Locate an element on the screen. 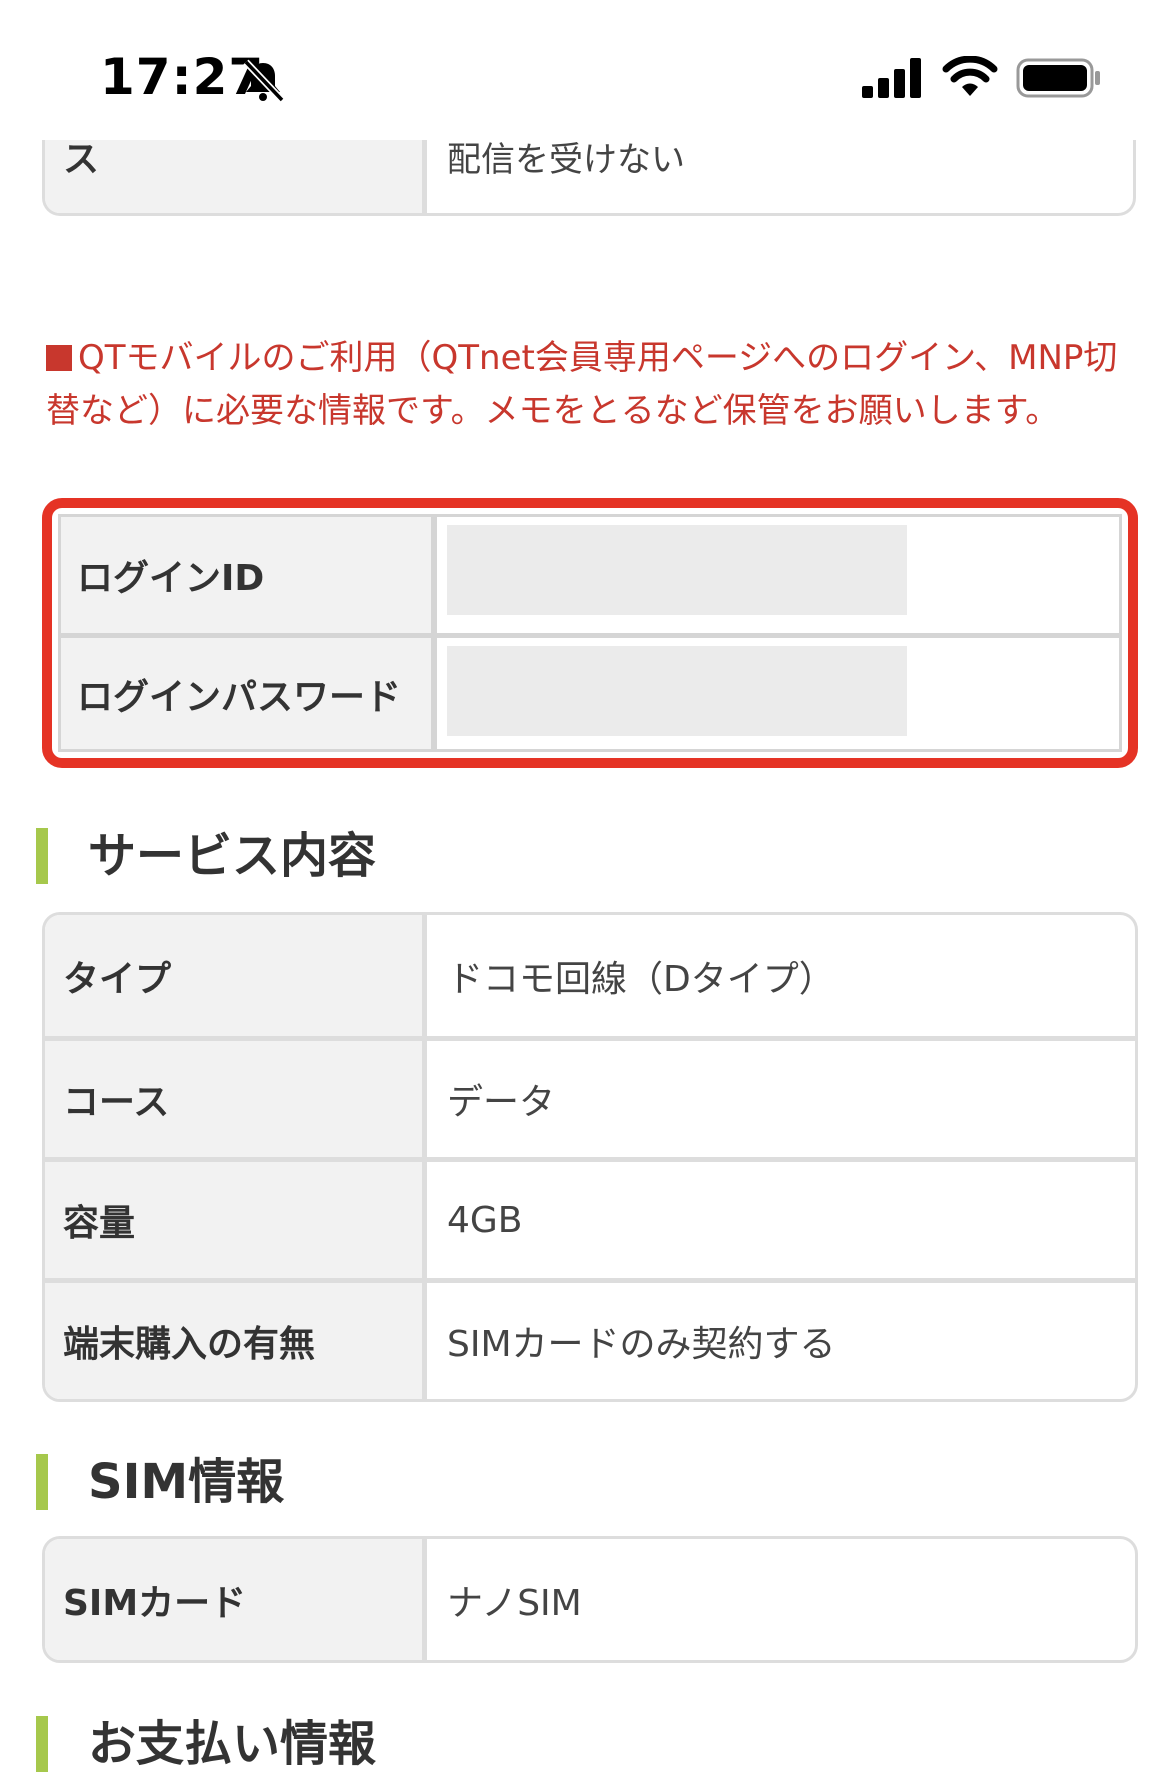 The width and height of the screenshot is (1170, 1776). login-credentials-box: ログインID ログインパスワード is located at coordinates (590, 633).